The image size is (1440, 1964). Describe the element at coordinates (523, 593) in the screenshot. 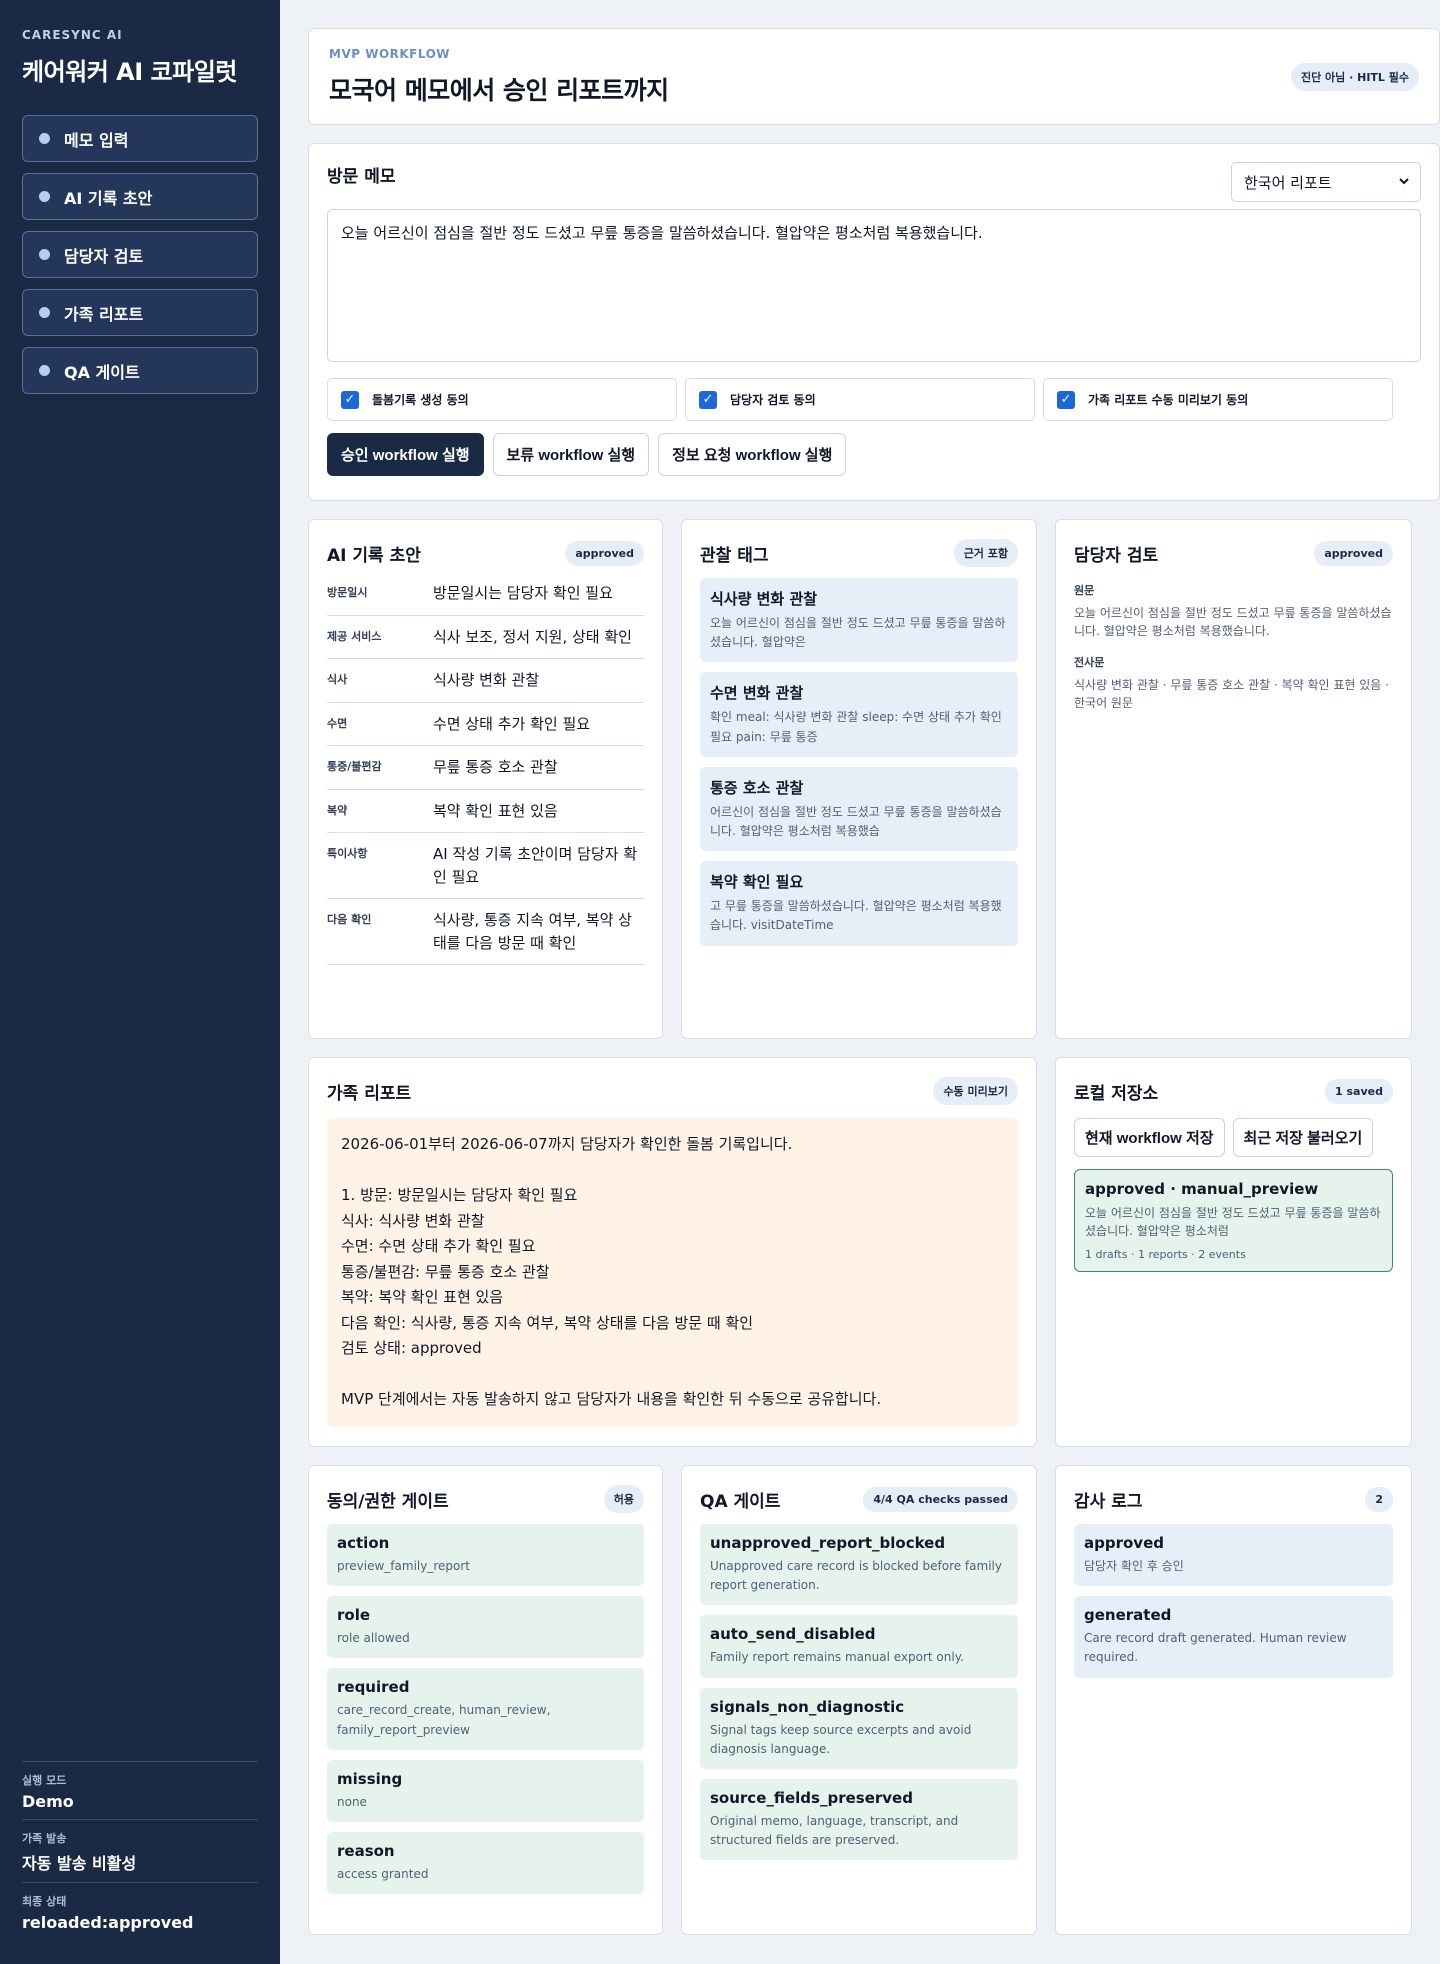

I see `draft-value: 방문일시는 담당자 확인 필요` at that location.